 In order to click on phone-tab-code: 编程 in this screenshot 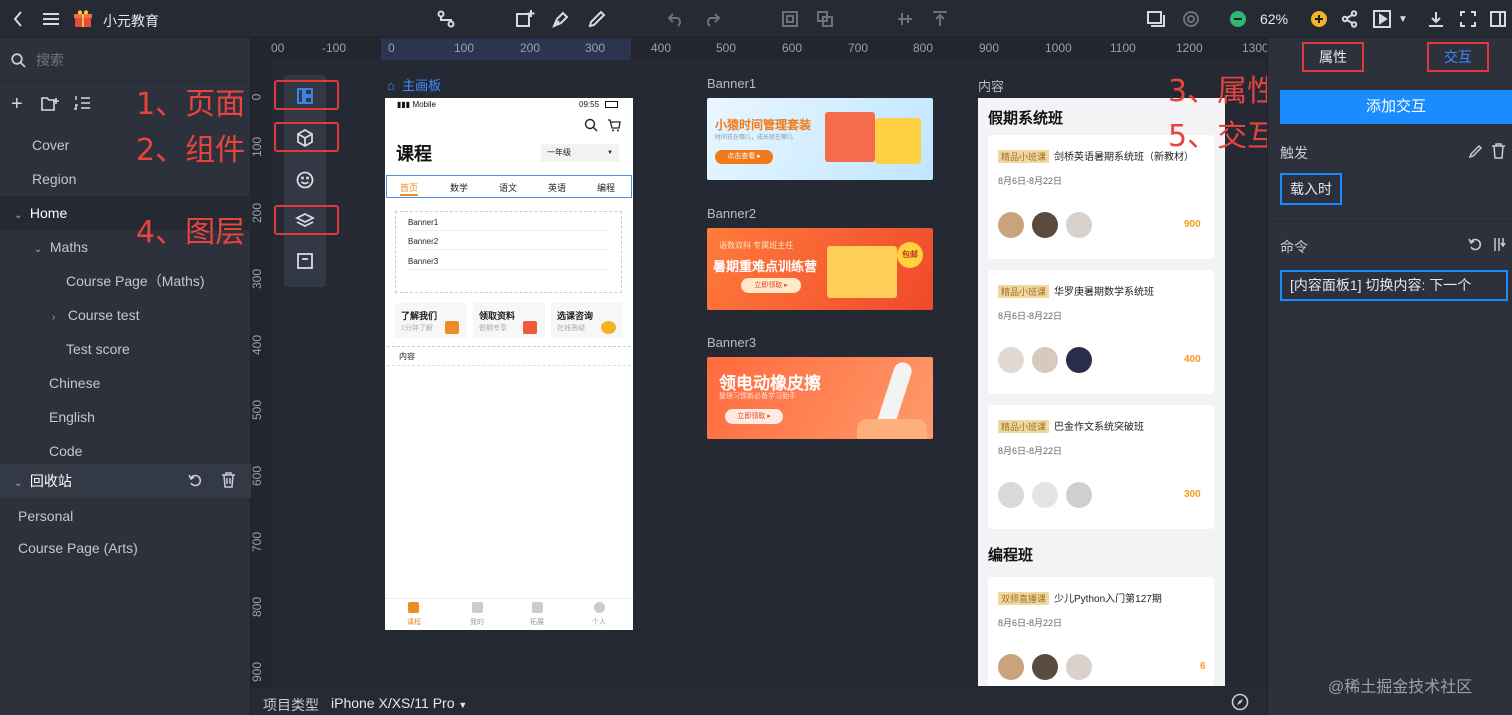, I will do `click(606, 187)`.